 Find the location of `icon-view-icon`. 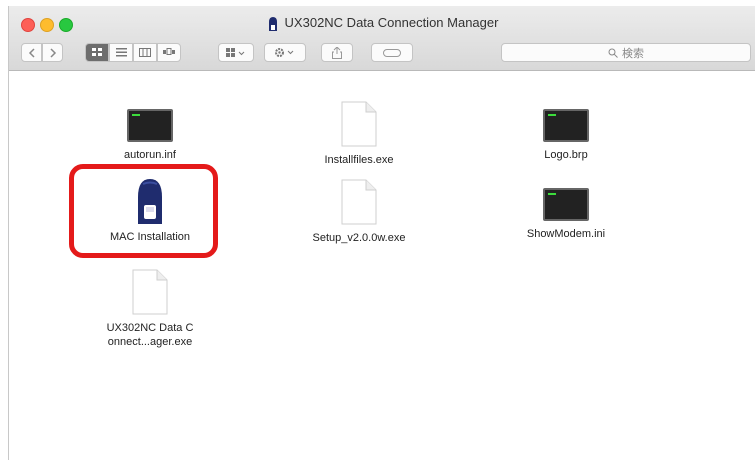

icon-view-icon is located at coordinates (96, 52).